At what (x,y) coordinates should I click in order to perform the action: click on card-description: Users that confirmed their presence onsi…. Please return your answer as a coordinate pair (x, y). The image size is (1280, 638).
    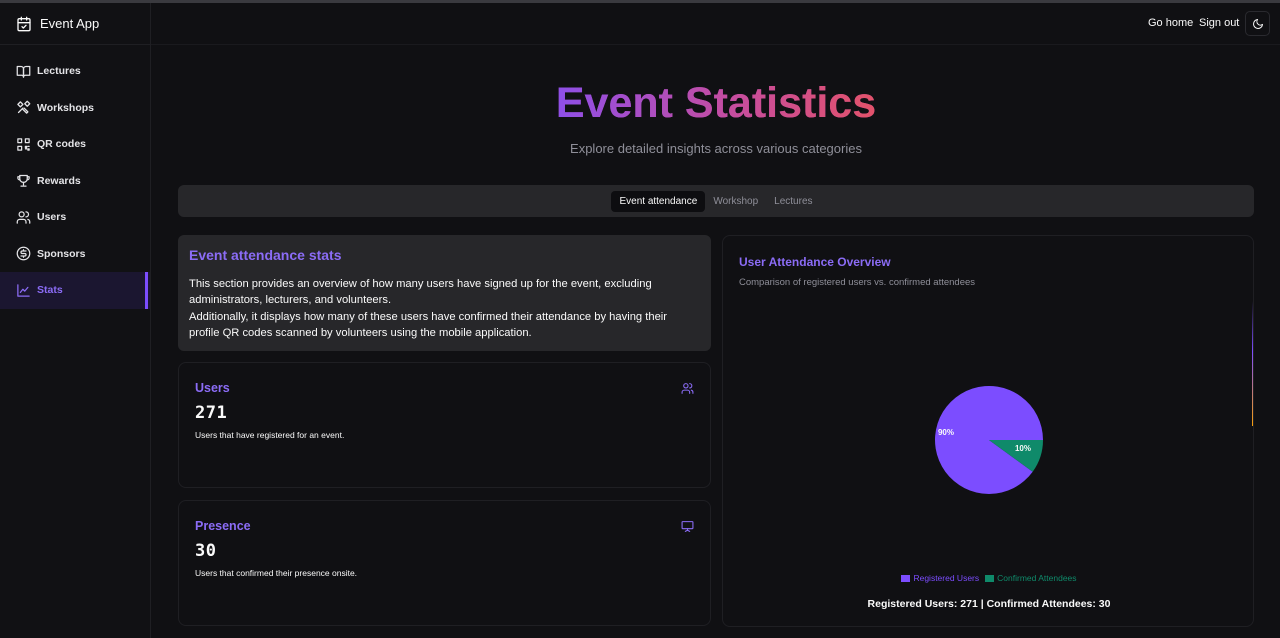
    Looking at the image, I should click on (276, 573).